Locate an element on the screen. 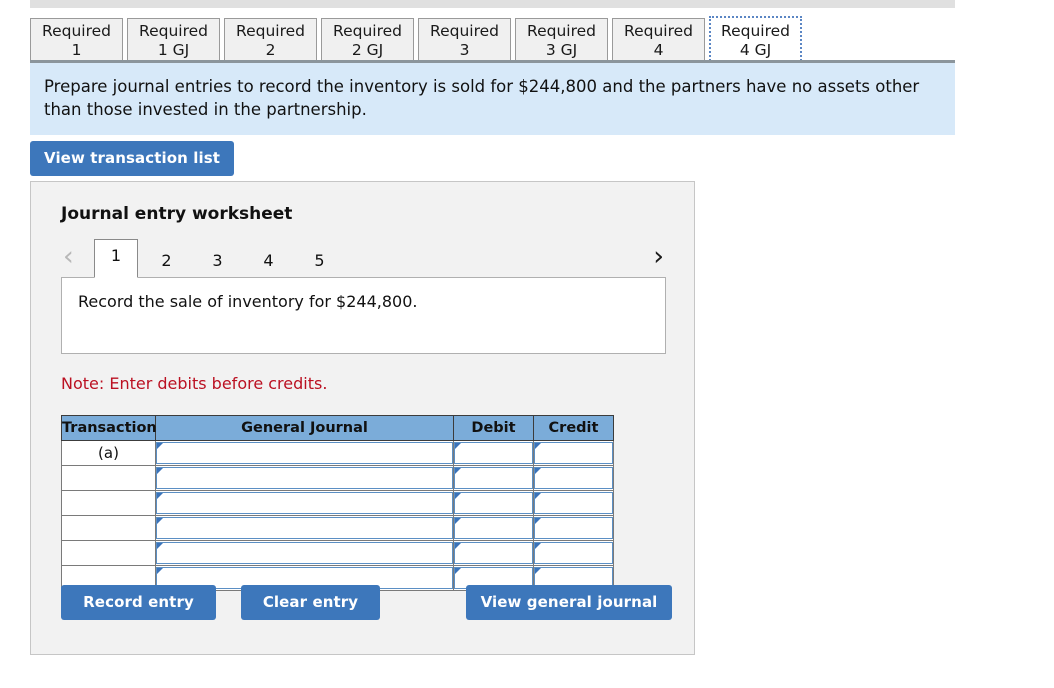 This screenshot has width=1054, height=688. requirement-tab-5: Required 3 is located at coordinates (464, 39).